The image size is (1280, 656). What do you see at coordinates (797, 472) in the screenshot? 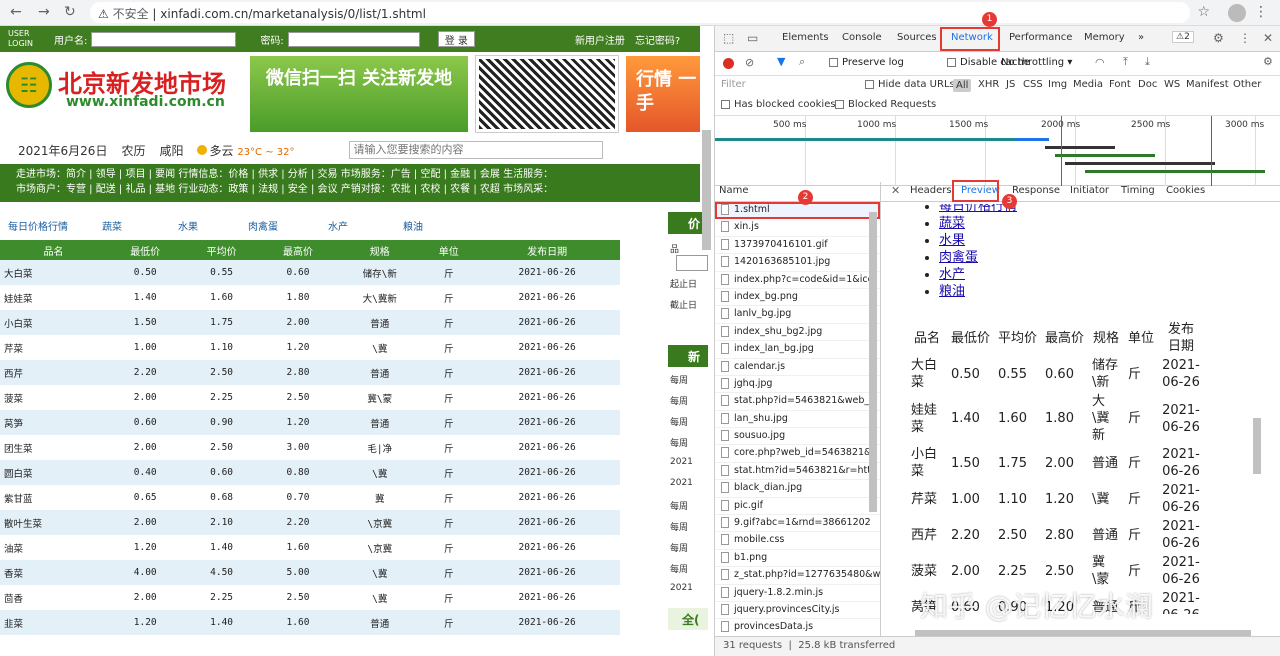
I see `request-item: stat.htm?id=5463821&r=http` at bounding box center [797, 472].